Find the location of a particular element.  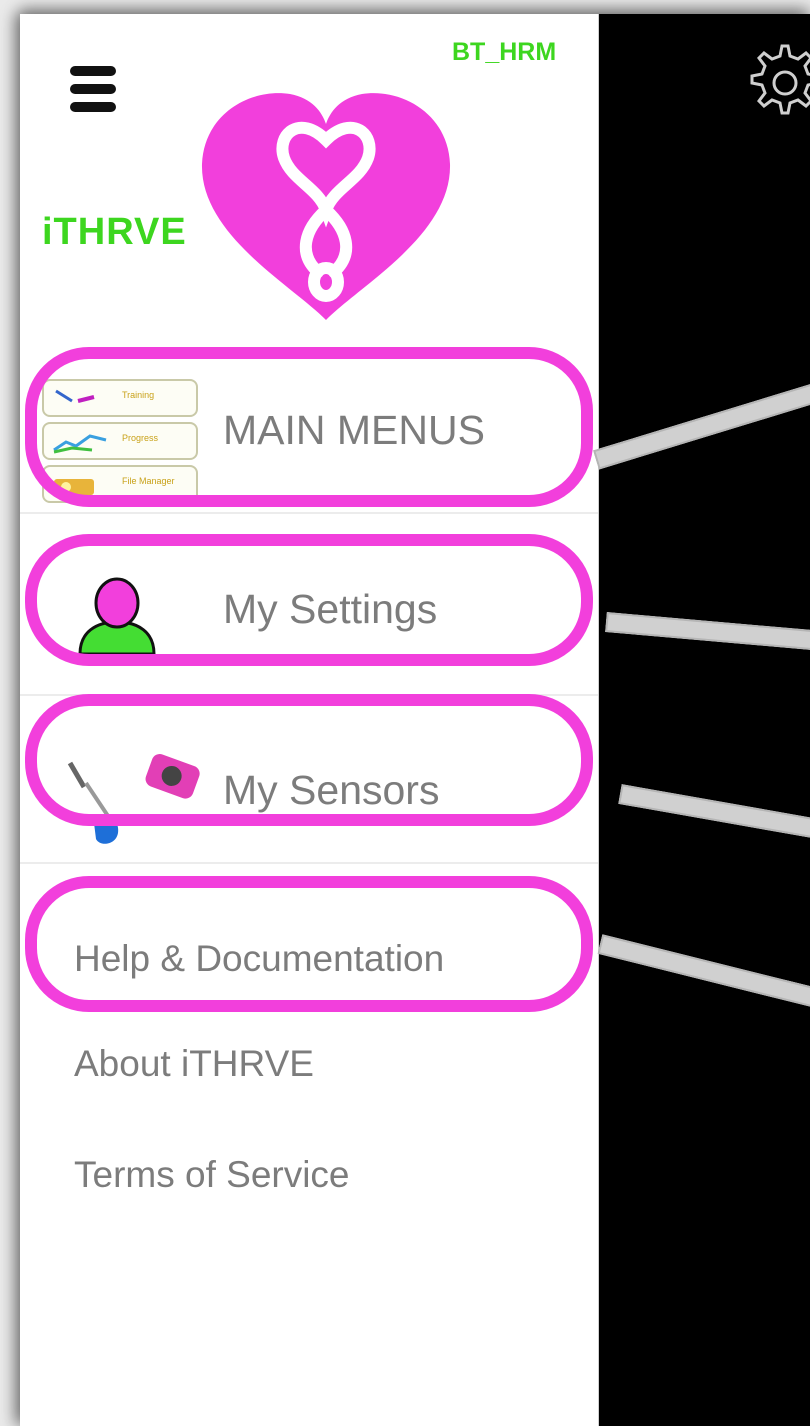

connection-status-label: BT_HRM is located at coordinates (504, 52).